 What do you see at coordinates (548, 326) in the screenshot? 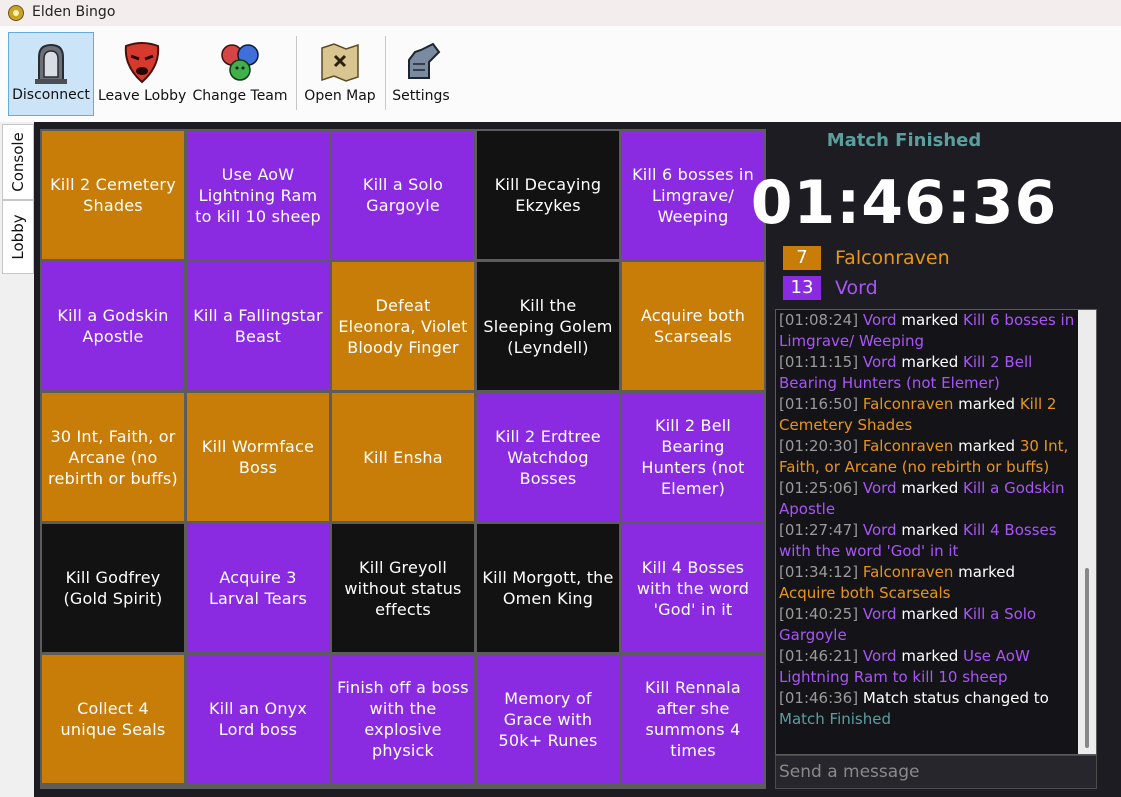
I see `bingo-cell: Kill the Sleeping Golem (Leyndell)` at bounding box center [548, 326].